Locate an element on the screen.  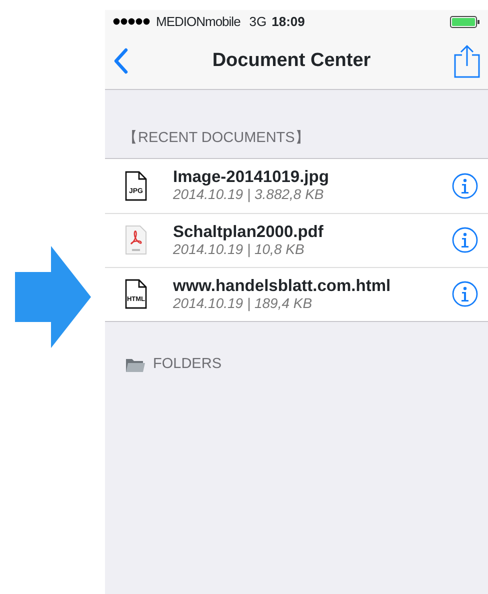
battery-icon is located at coordinates (465, 22).